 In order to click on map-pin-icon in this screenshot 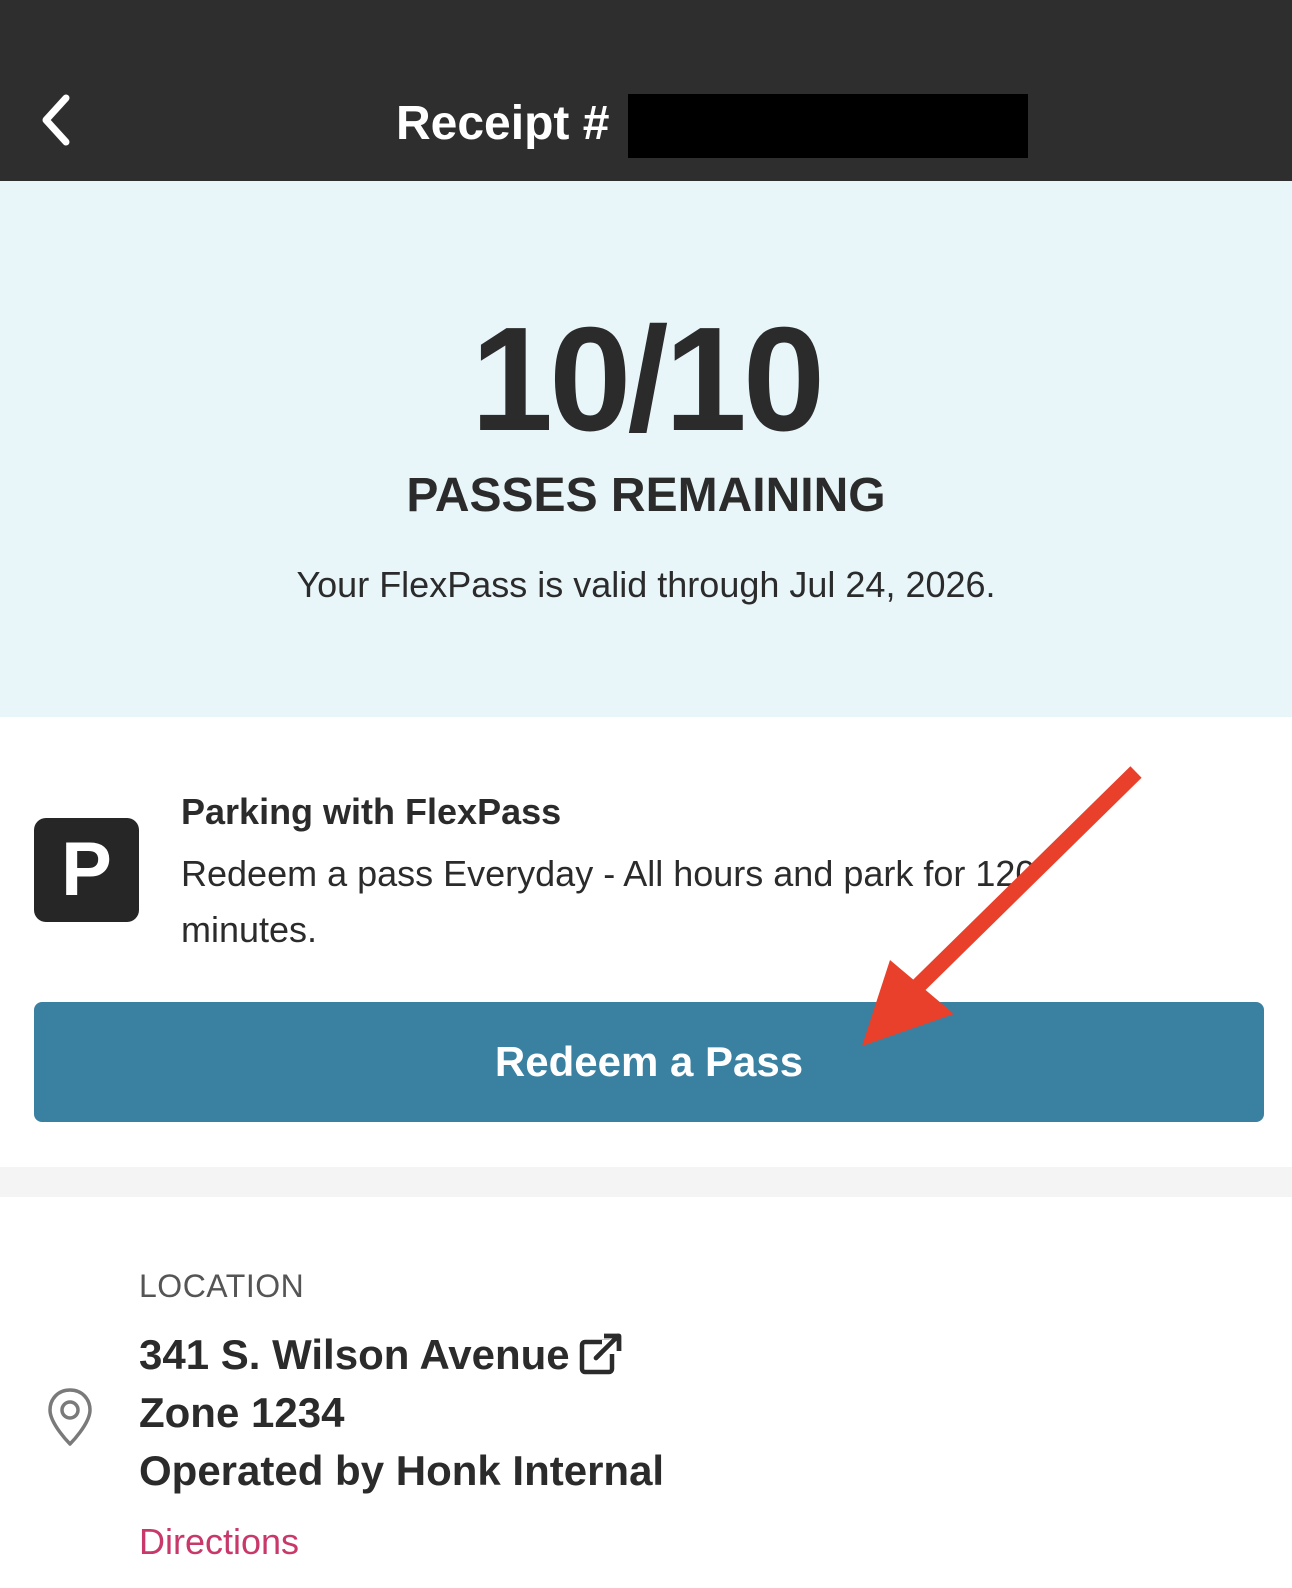, I will do `click(70, 1417)`.